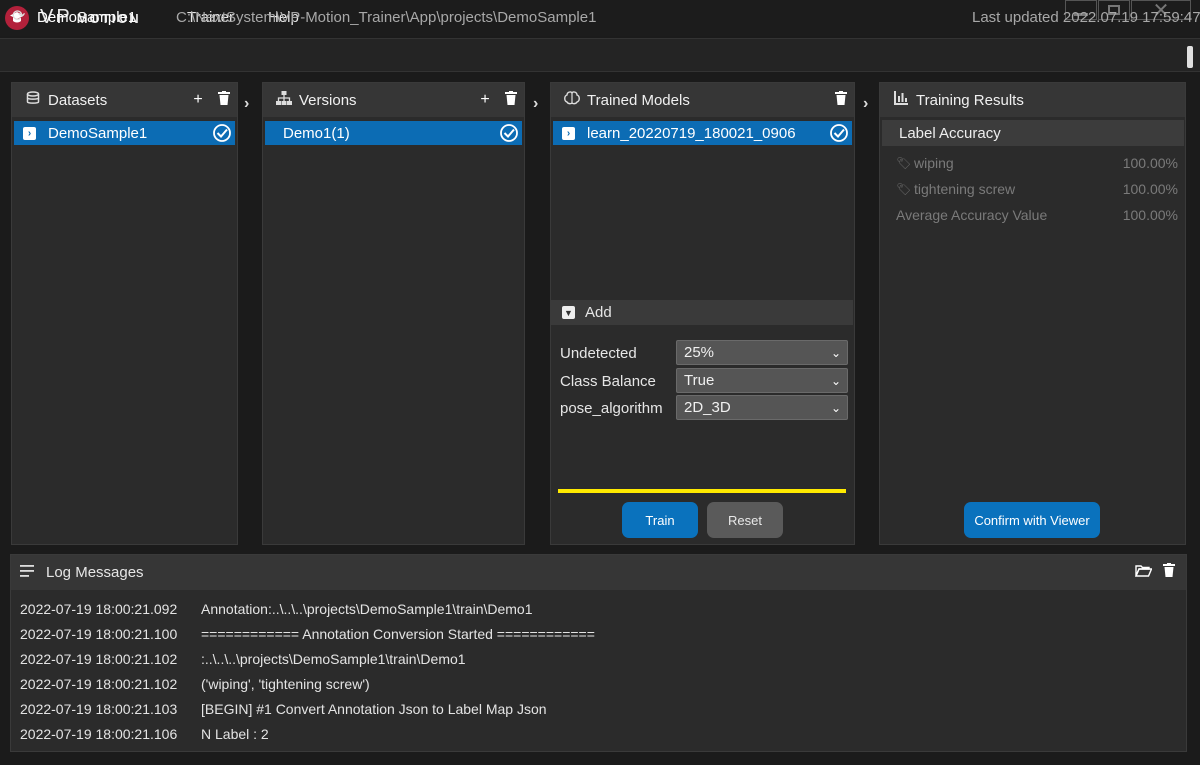 The height and width of the screenshot is (765, 1200). Describe the element at coordinates (285, 684) in the screenshot. I see `log-message: ('wiping', 'tightening screw')` at that location.